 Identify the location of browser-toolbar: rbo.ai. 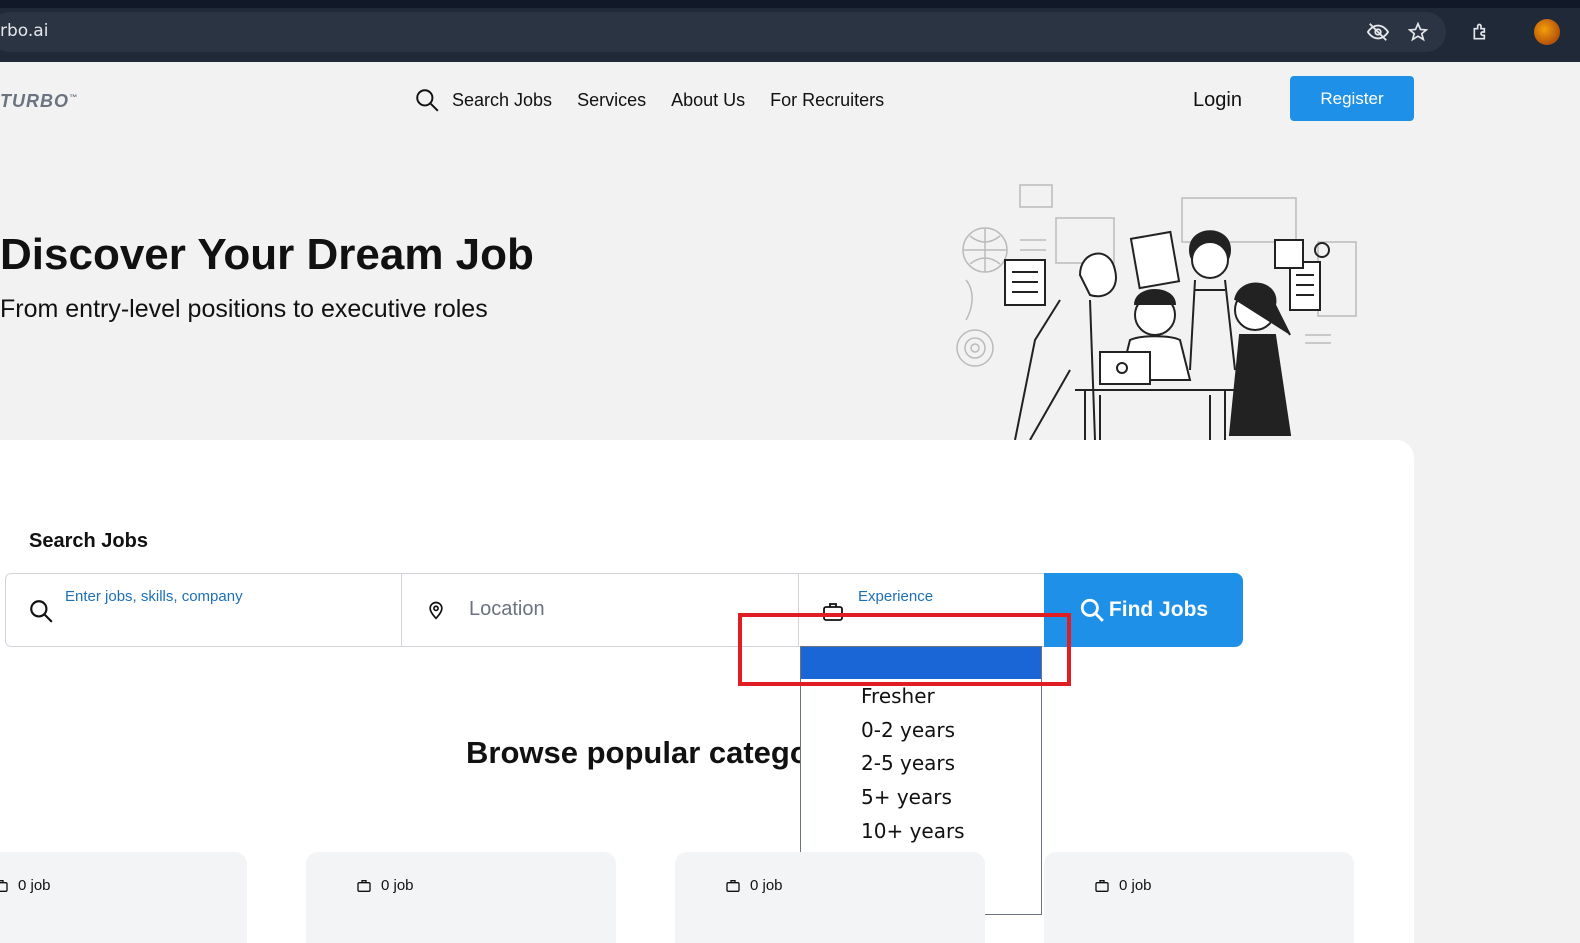
(790, 31).